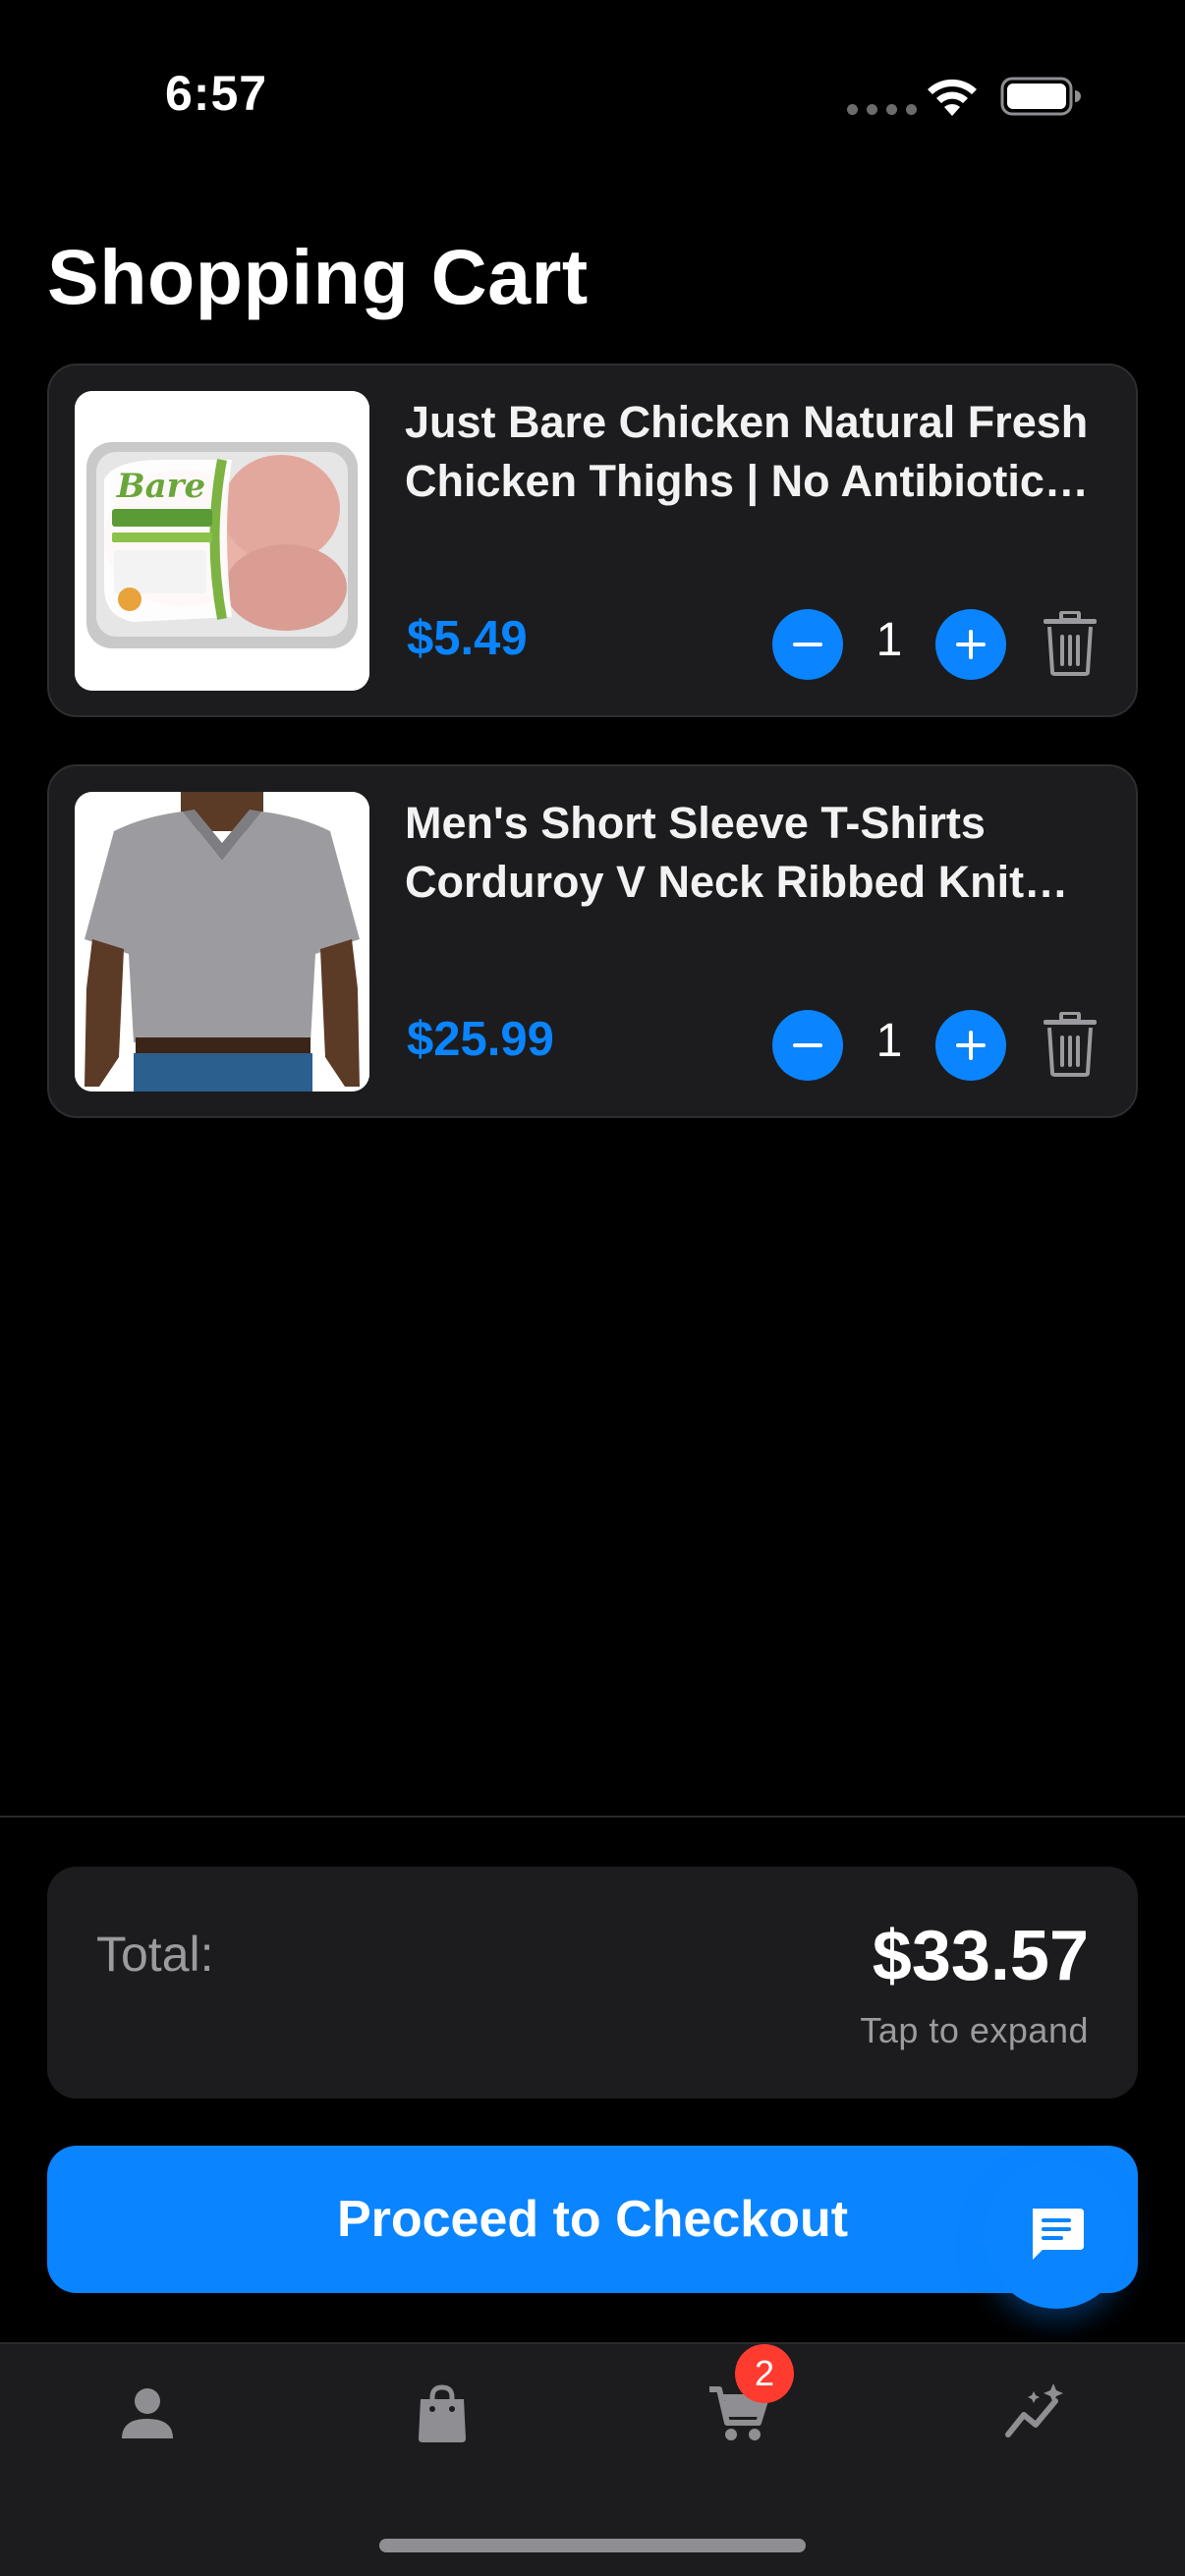 The height and width of the screenshot is (2576, 1185). I want to click on divider, so click(592, 1817).